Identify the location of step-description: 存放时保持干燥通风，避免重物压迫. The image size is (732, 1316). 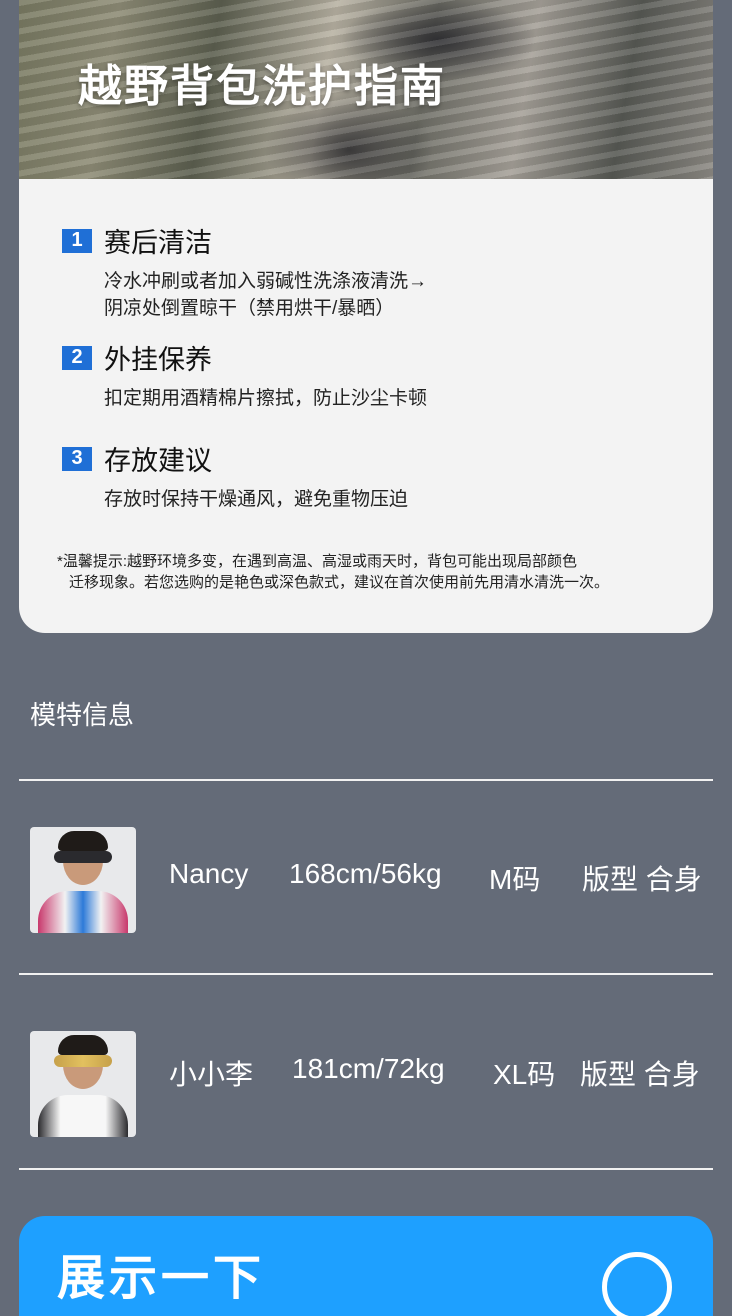
(256, 499).